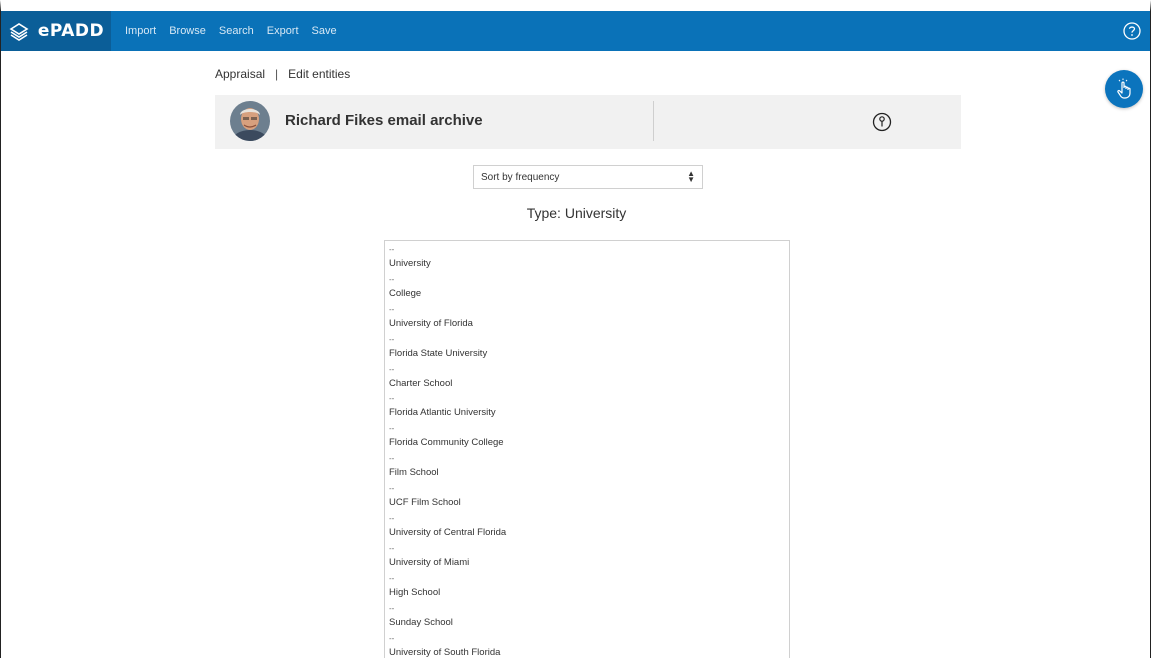 Image resolution: width=1151 pixels, height=658 pixels. I want to click on nav-save: Save, so click(324, 31).